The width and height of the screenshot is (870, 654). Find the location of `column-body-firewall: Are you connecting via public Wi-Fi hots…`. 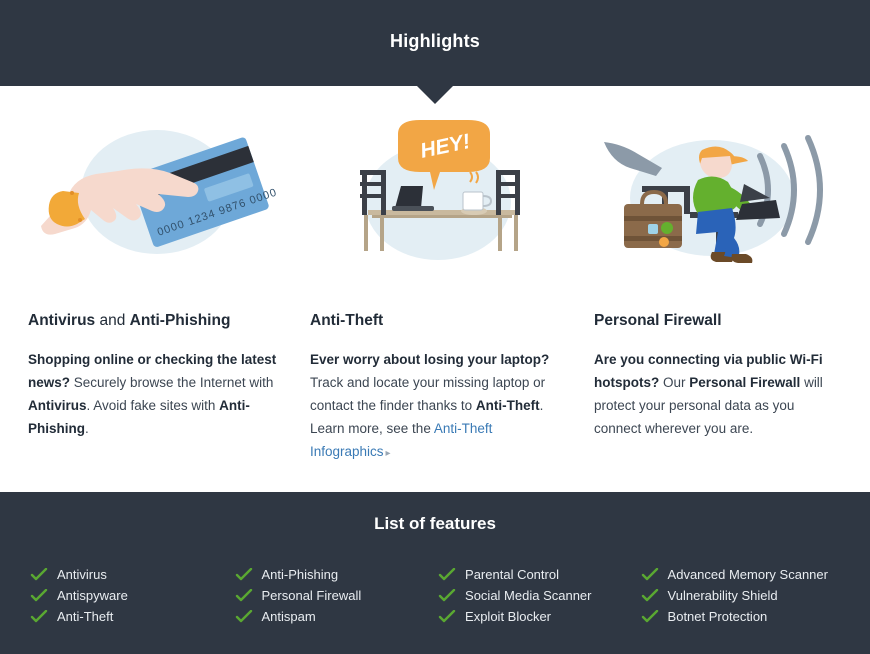

column-body-firewall: Are you connecting via public Wi-Fi hots… is located at coordinates (718, 394).